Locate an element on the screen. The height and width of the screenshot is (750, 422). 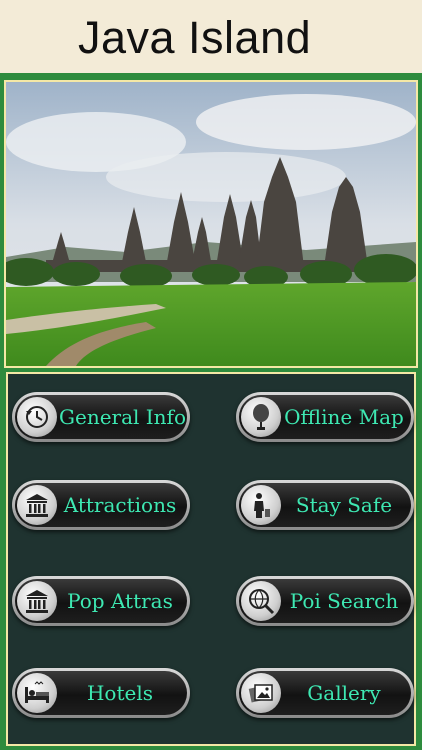
offline-map-button: Offline Map is located at coordinates (325, 417).